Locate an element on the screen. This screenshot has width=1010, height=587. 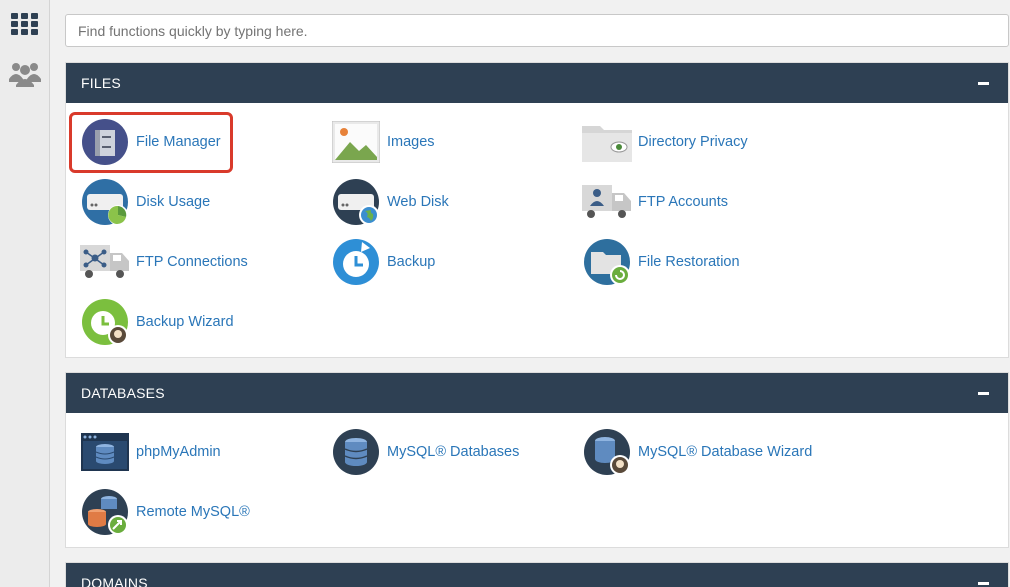
sidebar is located at coordinates (25, 293).